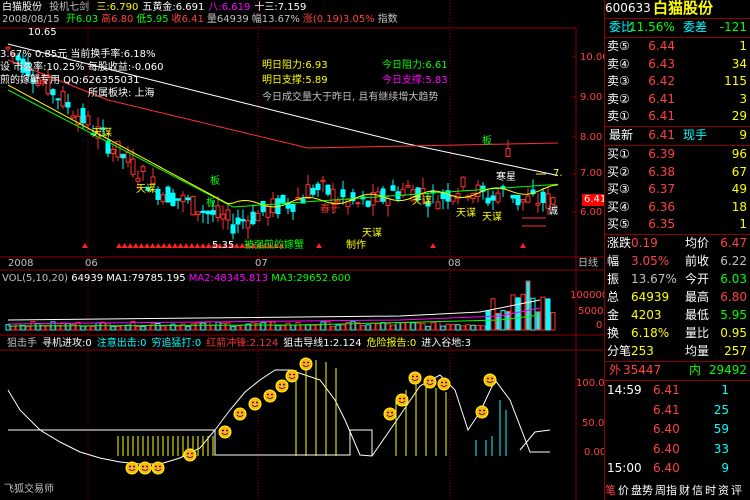 Image resolution: width=750 pixels, height=500 pixels. I want to click on ohlc-value: 涨(0.19)3.05%, so click(338, 19).